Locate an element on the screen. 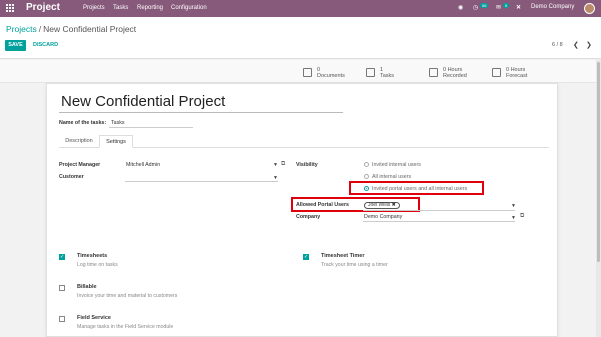  tab-settings: Settings is located at coordinates (116, 141).